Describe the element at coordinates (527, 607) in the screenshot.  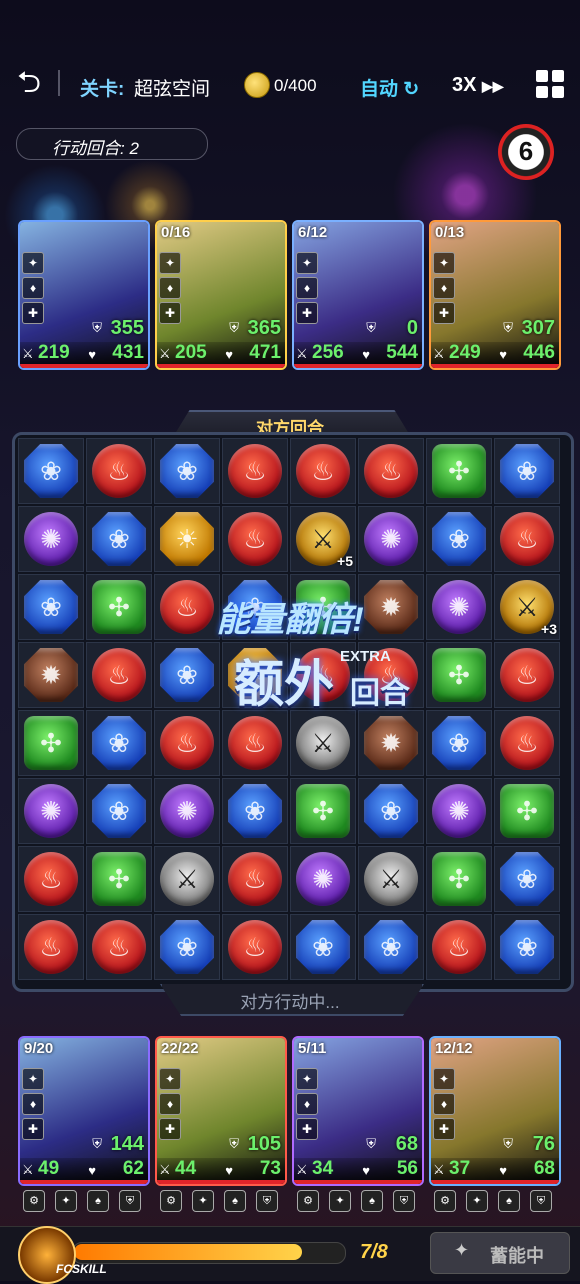
I see `board-cell: ⚔ +3` at that location.